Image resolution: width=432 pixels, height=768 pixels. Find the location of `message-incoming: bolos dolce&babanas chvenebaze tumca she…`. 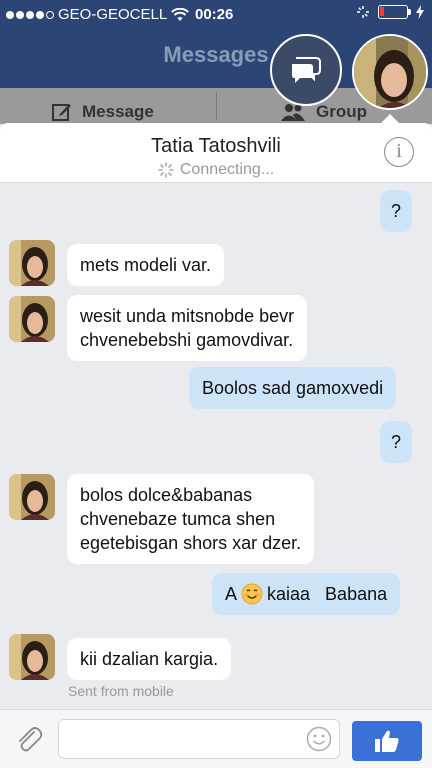

message-incoming: bolos dolce&babanas chvenebaze tumca she… is located at coordinates (191, 519).